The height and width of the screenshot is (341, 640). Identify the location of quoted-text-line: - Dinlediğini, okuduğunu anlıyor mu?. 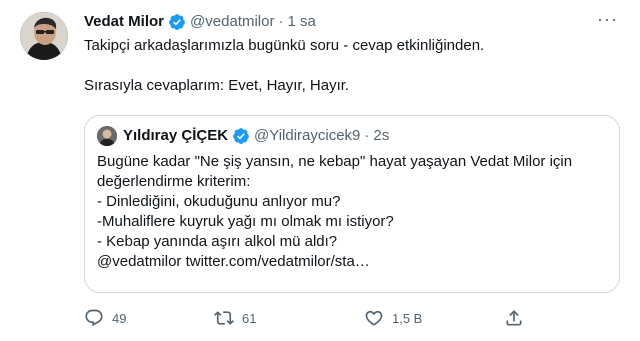
(219, 201).